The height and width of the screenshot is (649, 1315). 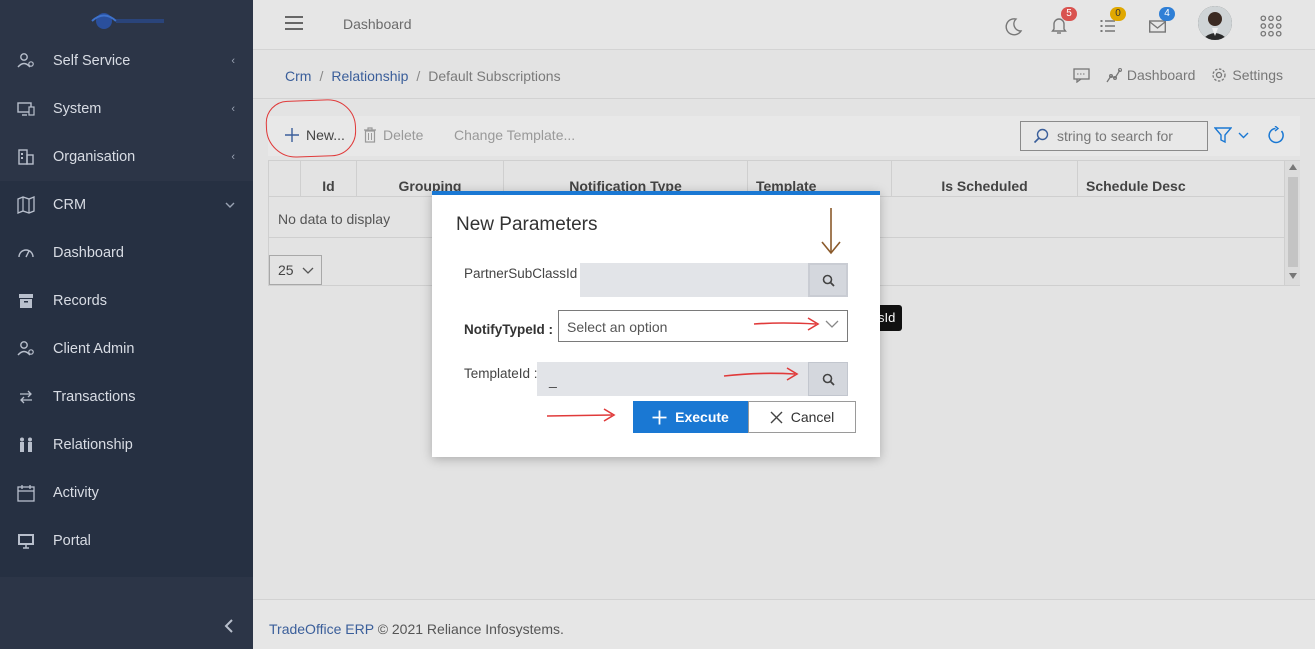 I want to click on sidebar-item-label: Portal, so click(x=72, y=541).